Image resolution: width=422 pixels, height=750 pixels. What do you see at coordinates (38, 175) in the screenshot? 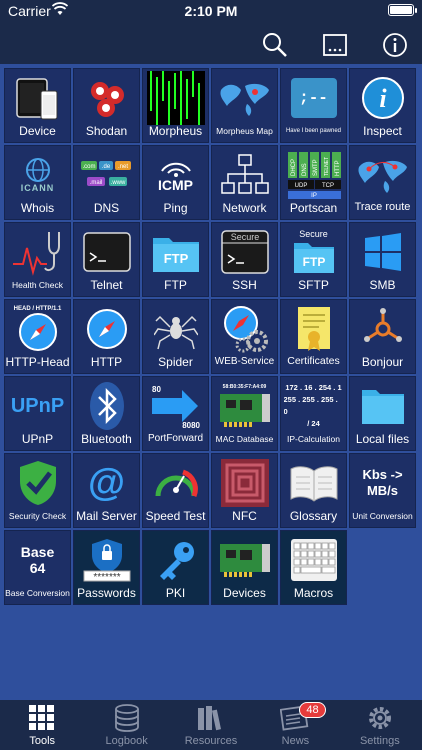
I see `icann-icon: ICANN` at bounding box center [38, 175].